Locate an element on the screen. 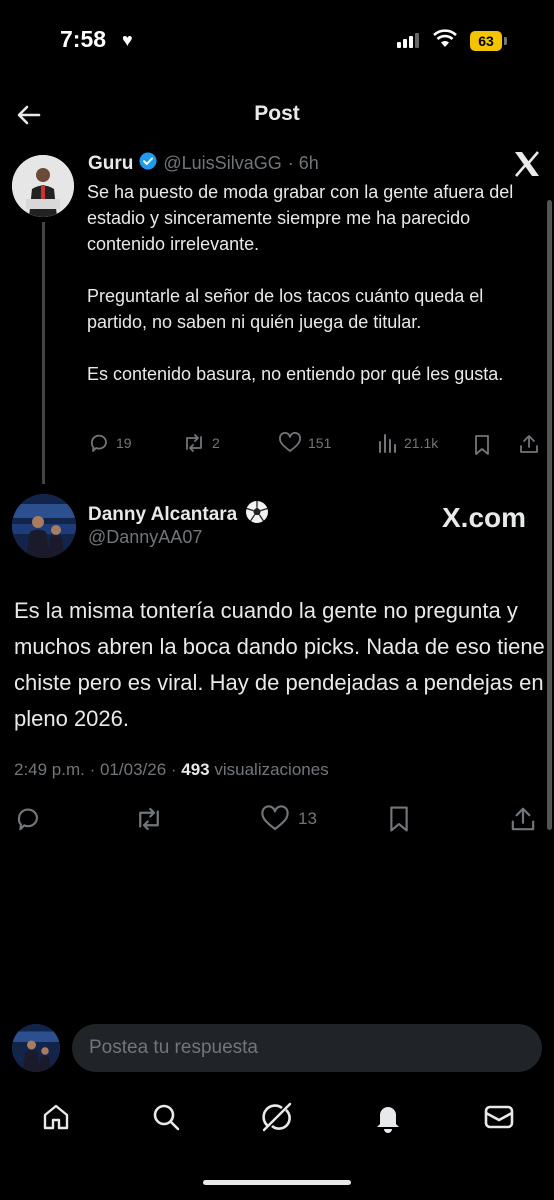 This screenshot has height=1200, width=554. quoted-user-line: Guru @LuisSilvaGG · 6h is located at coordinates (203, 163).